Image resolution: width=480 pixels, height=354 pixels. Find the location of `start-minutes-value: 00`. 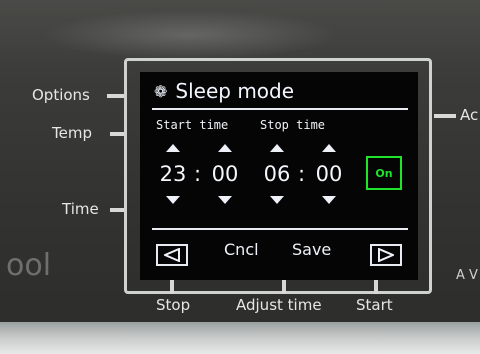

start-minutes-value: 00 is located at coordinates (225, 174).